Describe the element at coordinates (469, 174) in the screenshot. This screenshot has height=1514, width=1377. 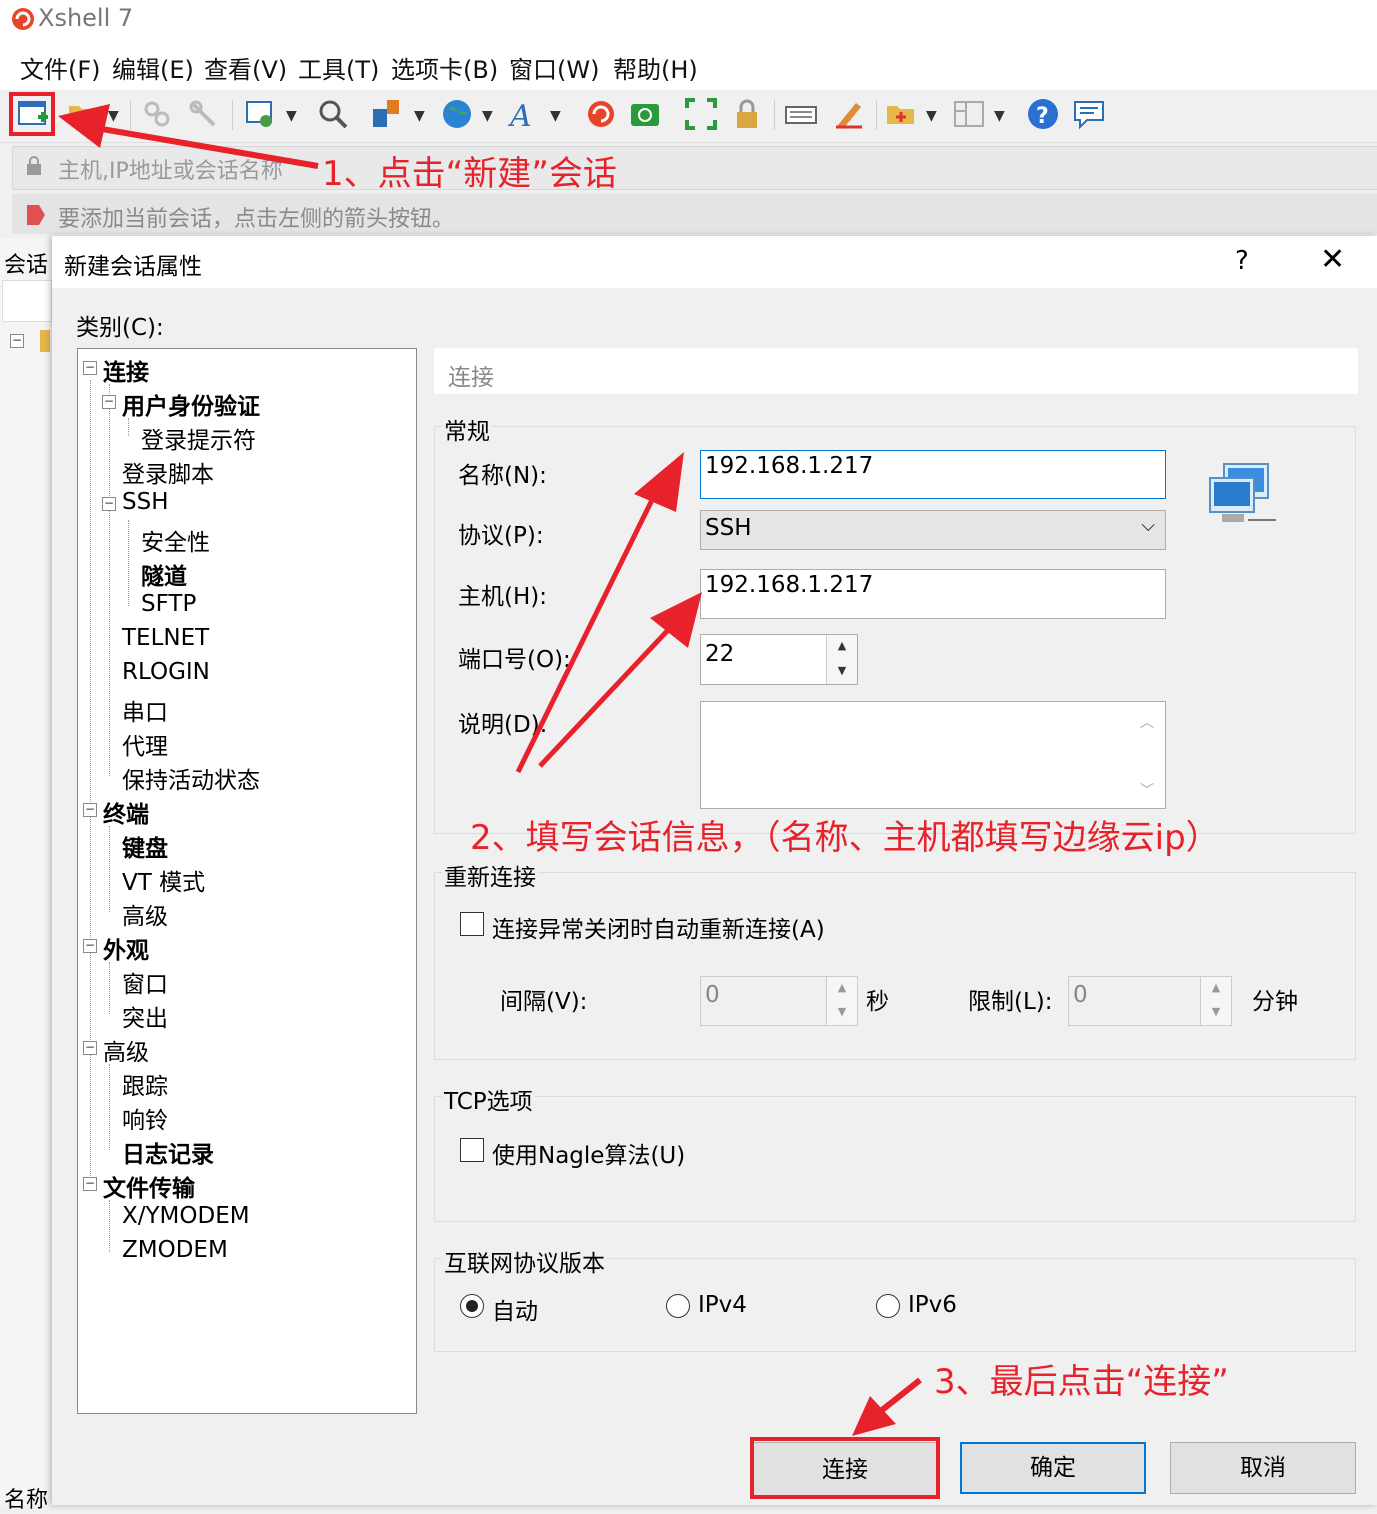
I see `annotation-step1: 1、点击“新建”会话` at that location.